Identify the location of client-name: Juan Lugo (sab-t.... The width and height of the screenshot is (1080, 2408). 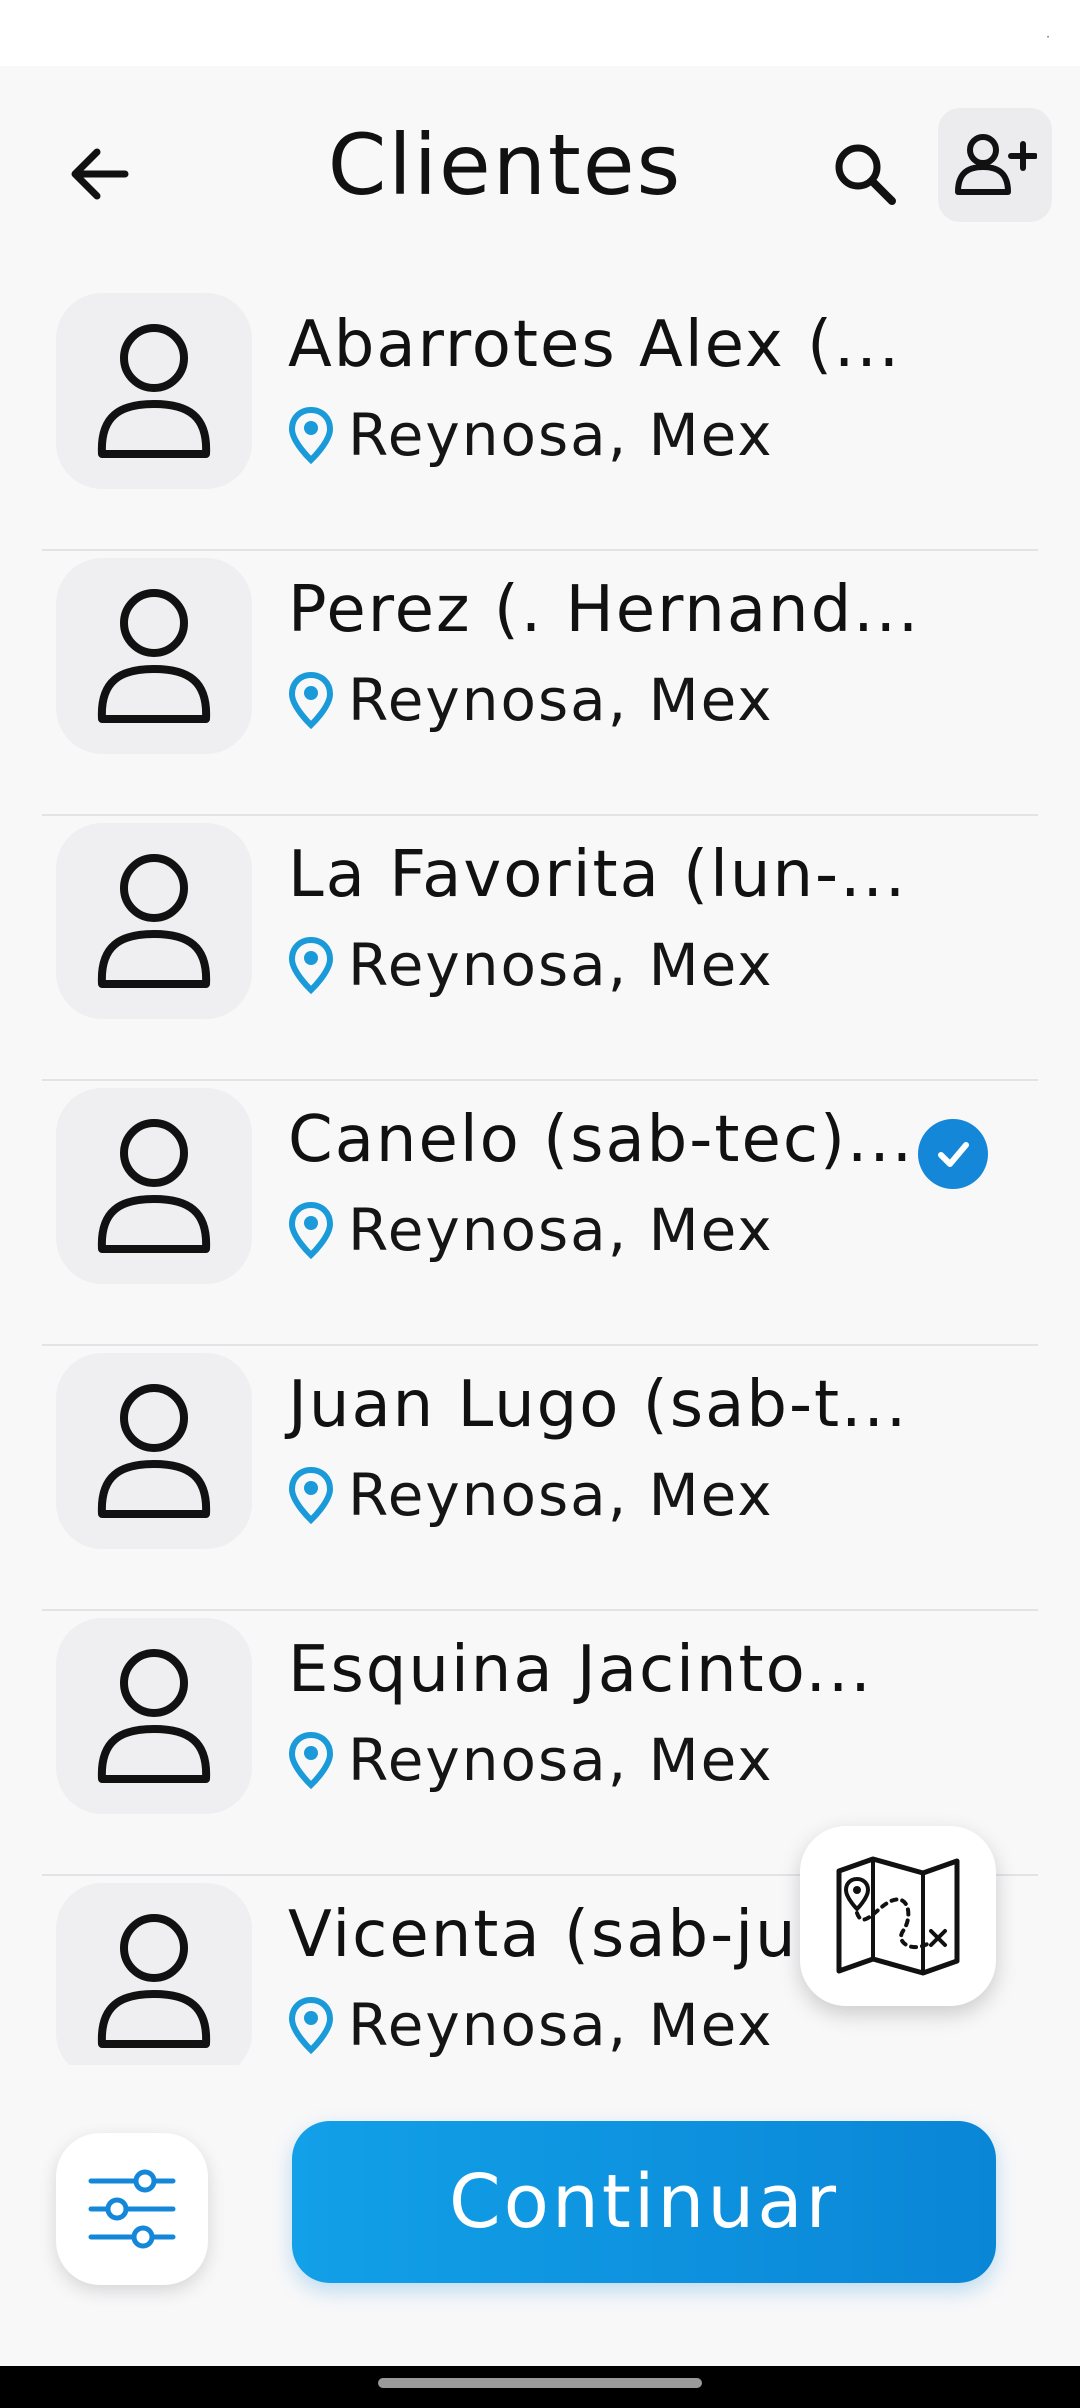
(598, 1405).